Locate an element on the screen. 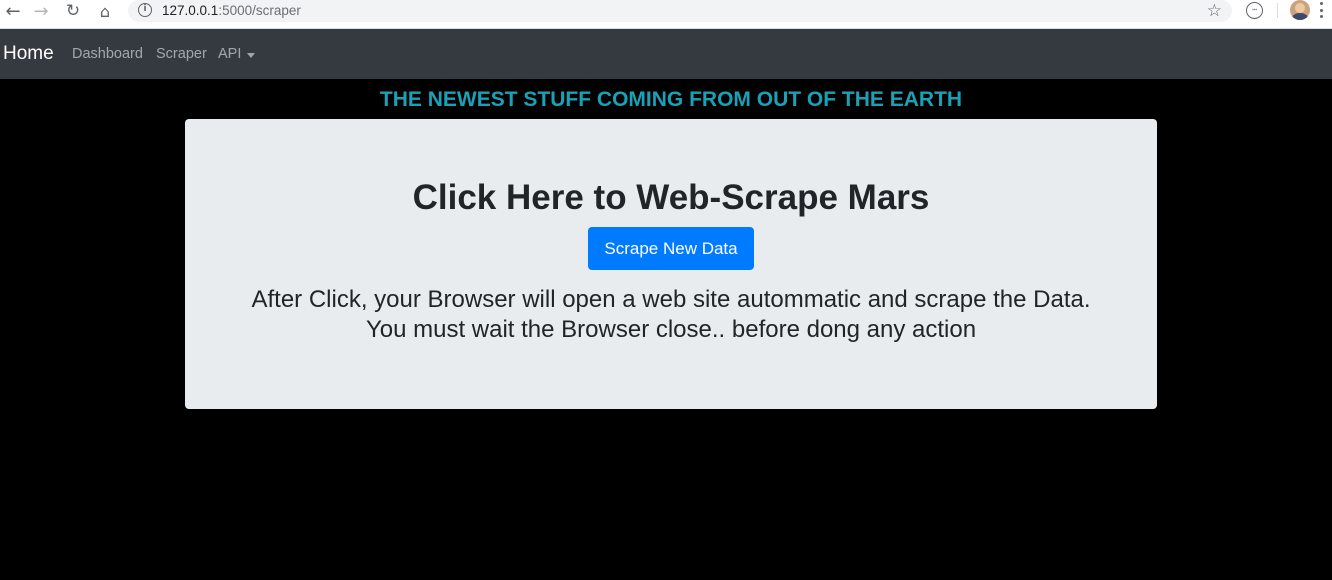 The image size is (1332, 580). url-path: :5000/scraper is located at coordinates (259, 10).